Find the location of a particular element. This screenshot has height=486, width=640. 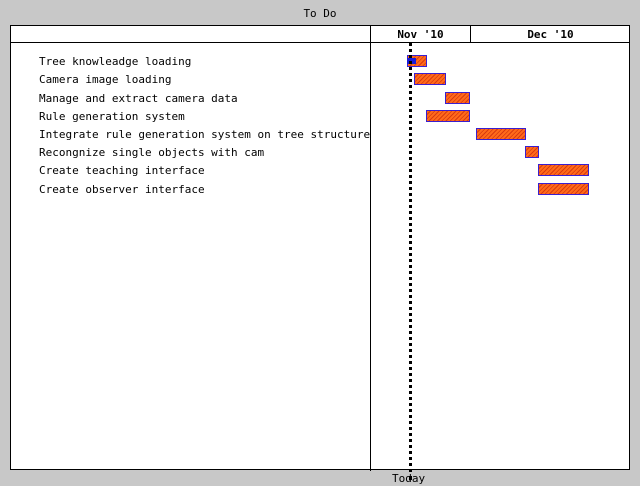

month-label-nov: Nov '10 is located at coordinates (420, 34).